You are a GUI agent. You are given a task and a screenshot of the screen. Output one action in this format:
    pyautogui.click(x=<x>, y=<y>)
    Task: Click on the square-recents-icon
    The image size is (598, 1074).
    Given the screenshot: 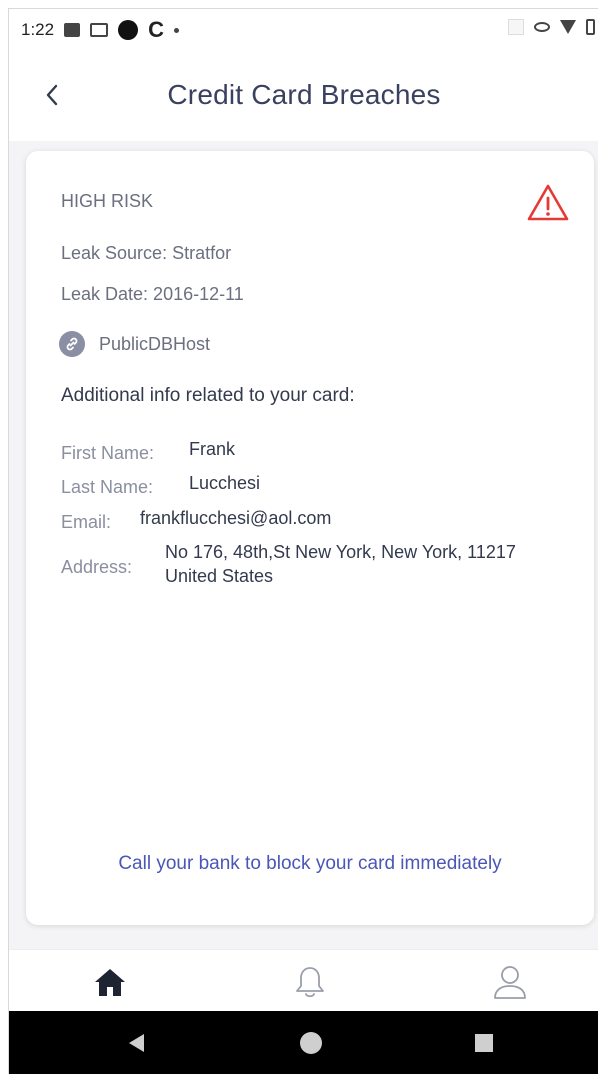 What is the action you would take?
    pyautogui.click(x=484, y=1043)
    